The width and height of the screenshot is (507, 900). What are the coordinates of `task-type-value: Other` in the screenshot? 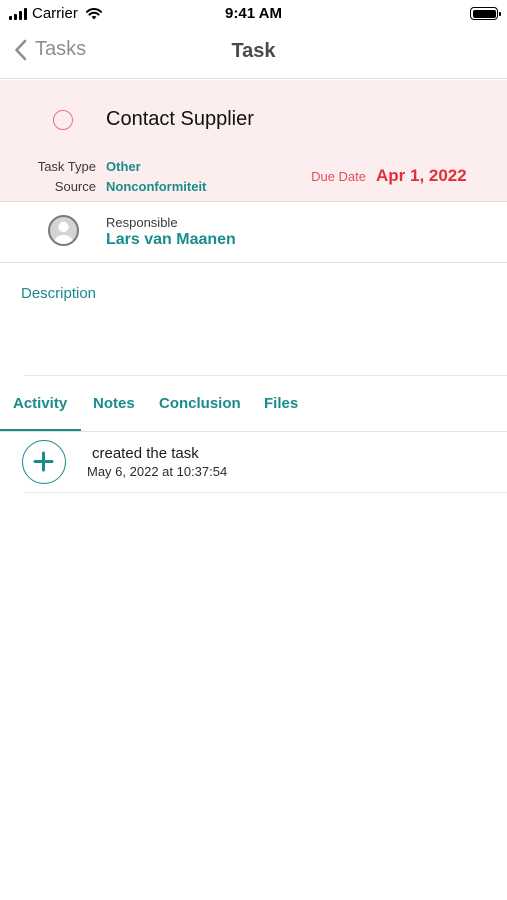 It's located at (123, 166).